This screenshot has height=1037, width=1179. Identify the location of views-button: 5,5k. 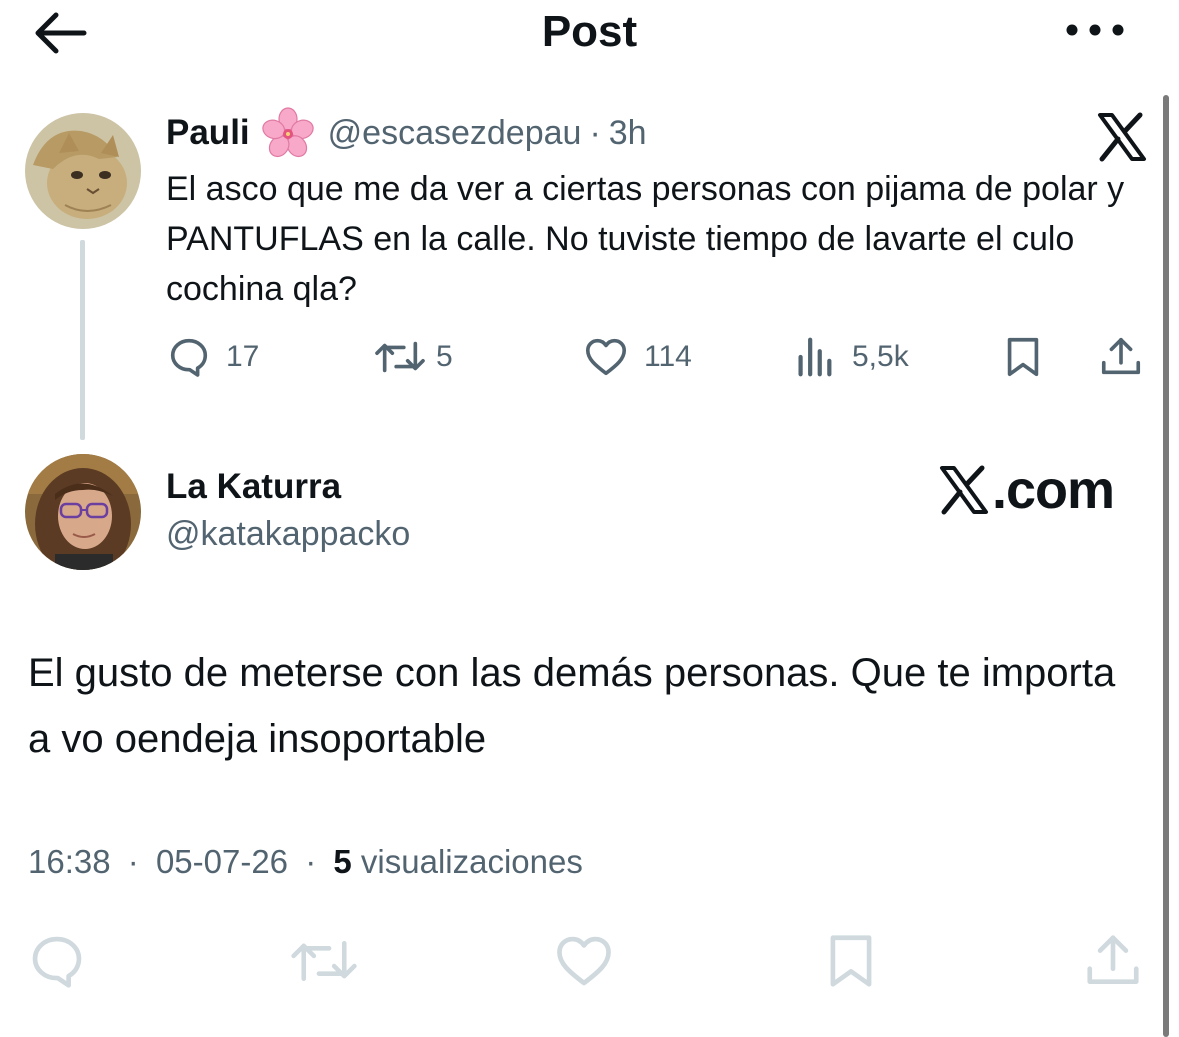
(851, 357).